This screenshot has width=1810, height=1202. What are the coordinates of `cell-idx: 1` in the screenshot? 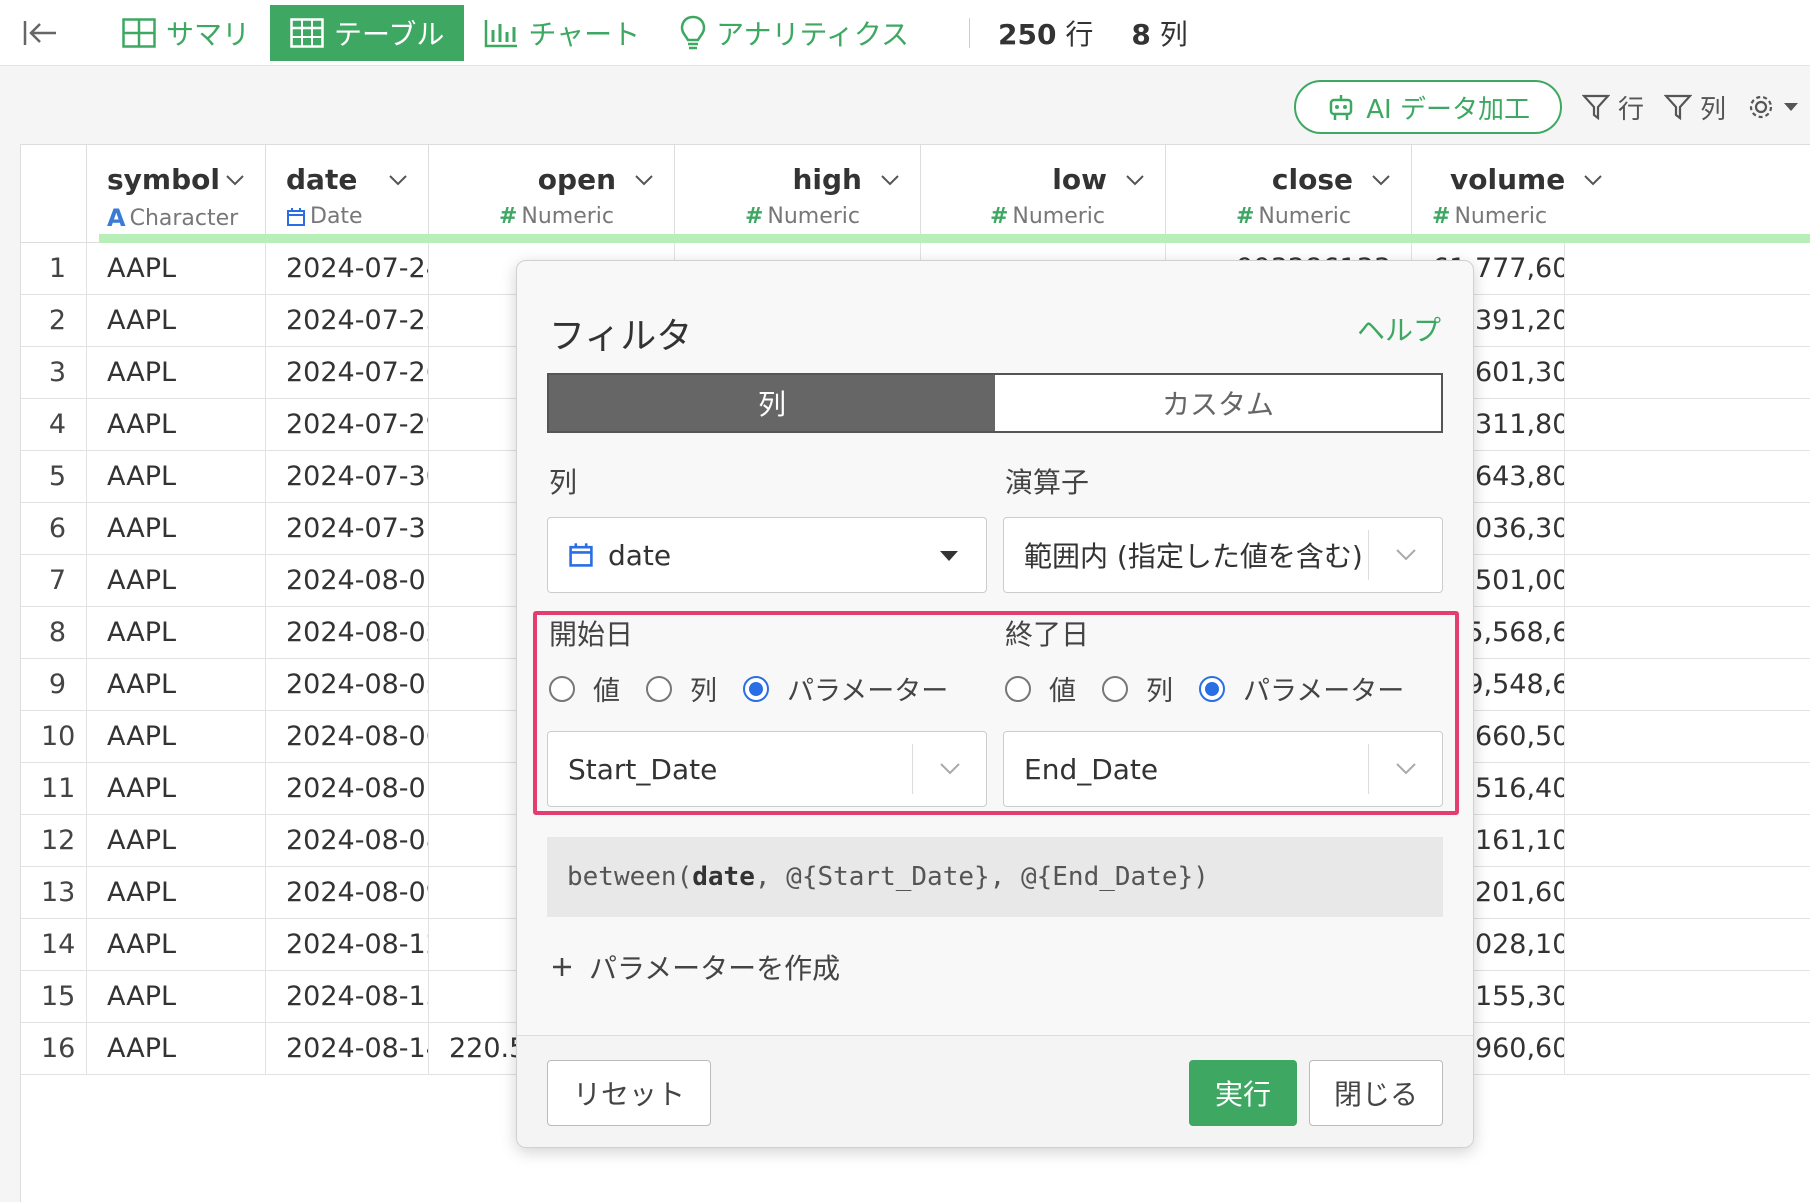 It's located at (54, 269).